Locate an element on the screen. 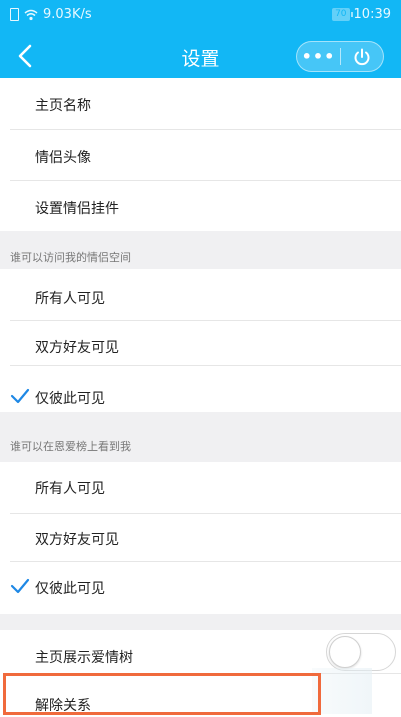  visit-option-friends-label: 双方好友可见 is located at coordinates (77, 348).